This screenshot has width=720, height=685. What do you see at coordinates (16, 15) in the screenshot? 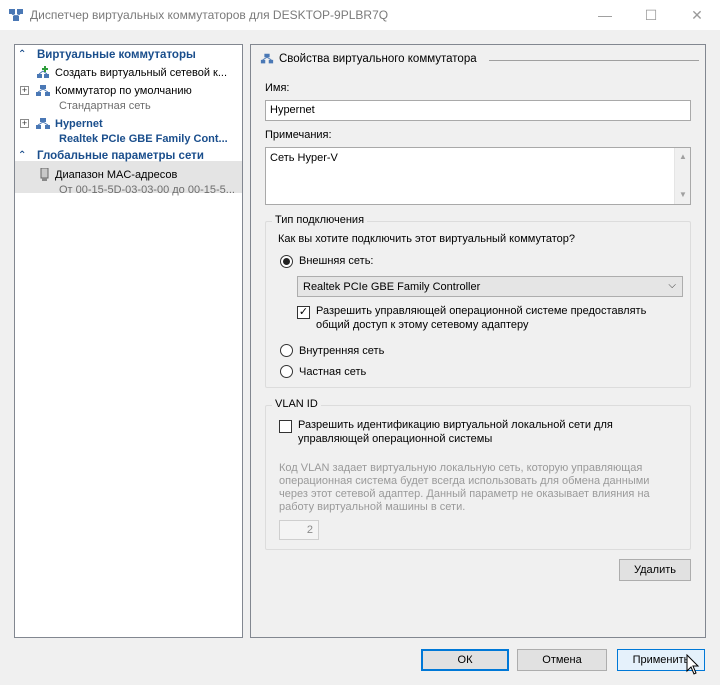
I see `switch-manager-app-icon` at bounding box center [16, 15].